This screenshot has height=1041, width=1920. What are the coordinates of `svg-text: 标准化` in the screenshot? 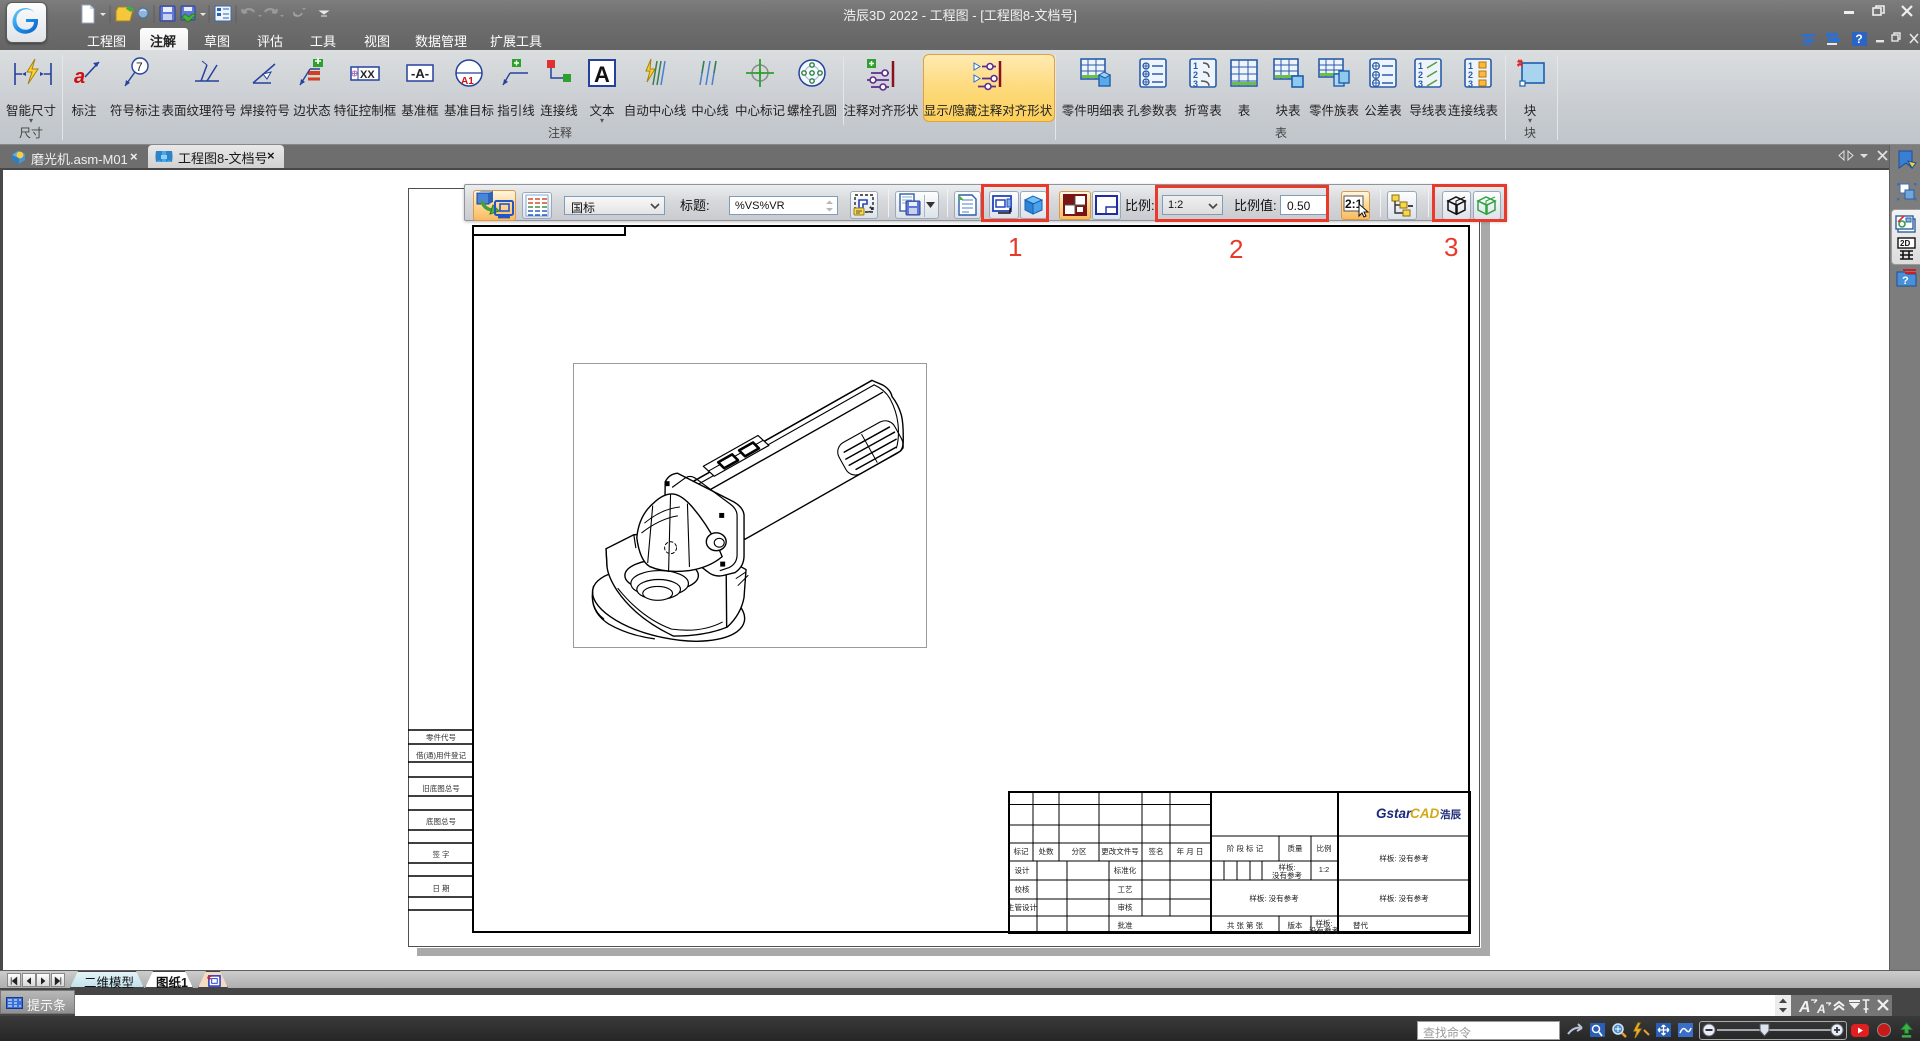 It's located at (1125, 870).